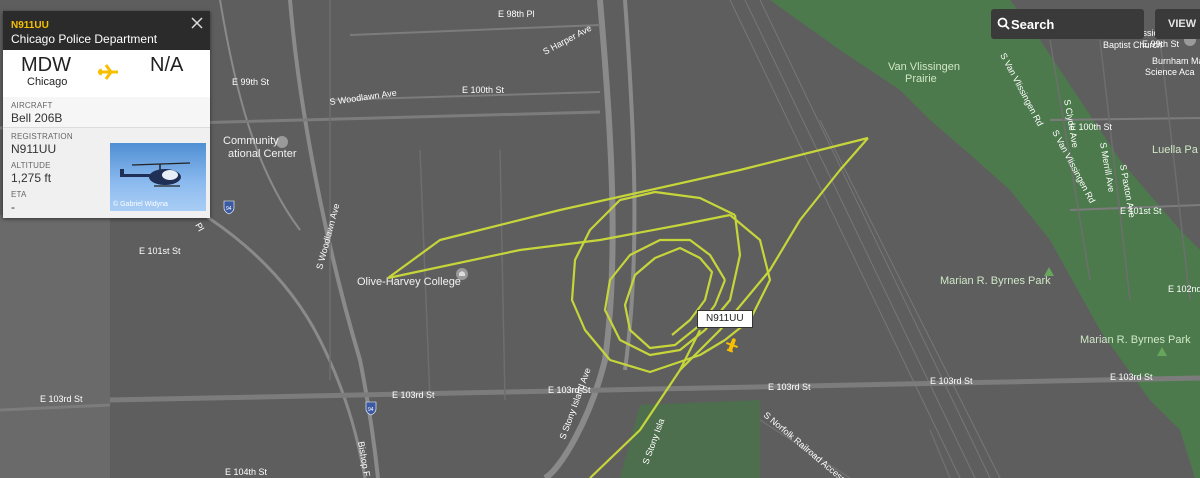 Image resolution: width=1200 pixels, height=478 pixels. I want to click on street-label: E 99th St, so click(251, 82).